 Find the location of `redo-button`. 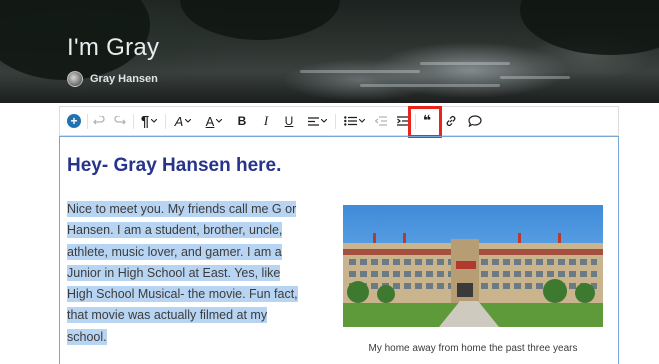

redo-button is located at coordinates (120, 121).